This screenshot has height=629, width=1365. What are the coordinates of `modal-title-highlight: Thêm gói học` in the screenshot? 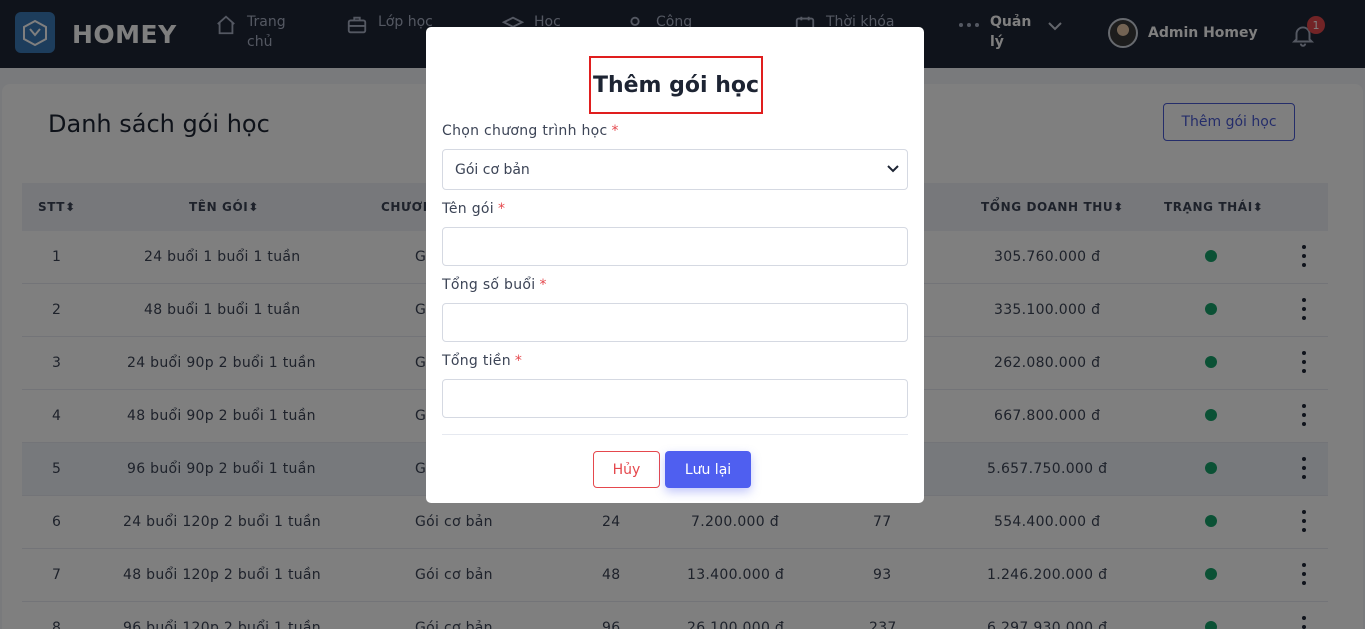 It's located at (676, 85).